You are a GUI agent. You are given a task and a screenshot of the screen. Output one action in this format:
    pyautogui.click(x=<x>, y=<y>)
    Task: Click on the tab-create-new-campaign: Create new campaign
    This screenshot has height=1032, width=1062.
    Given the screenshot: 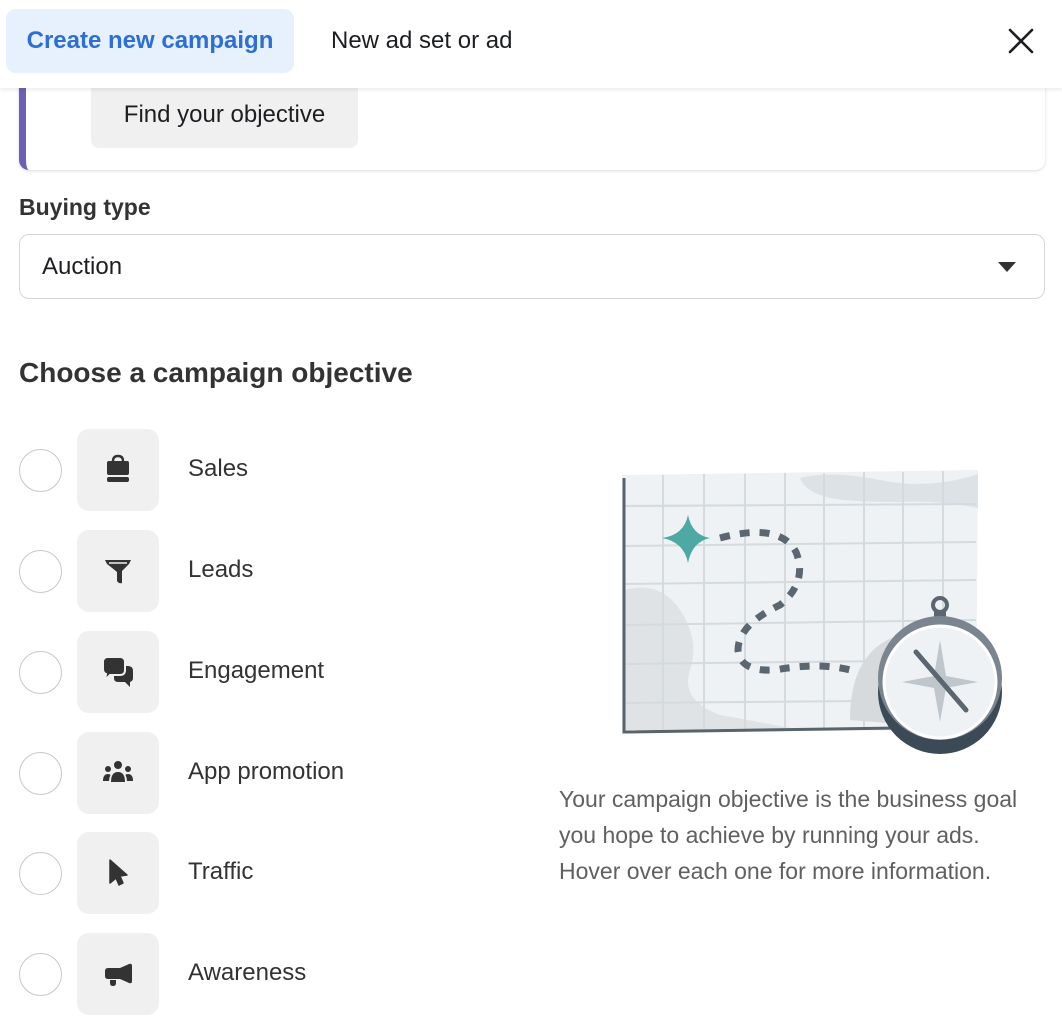 What is the action you would take?
    pyautogui.click(x=150, y=41)
    